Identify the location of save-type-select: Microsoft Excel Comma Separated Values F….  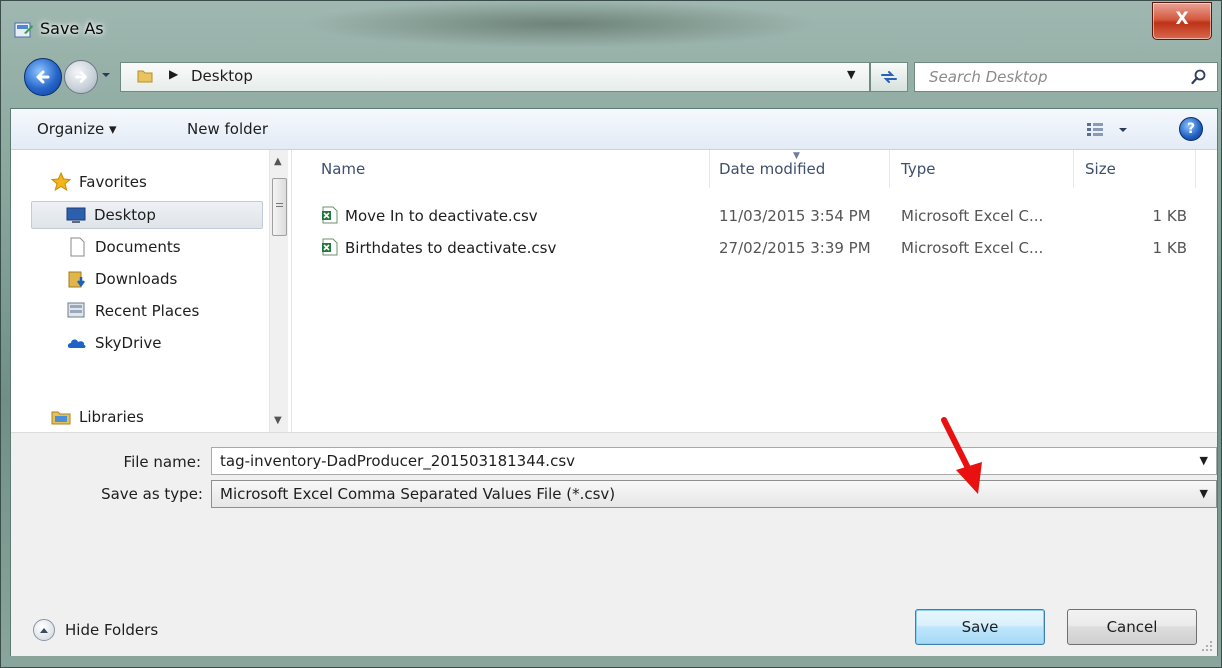
(714, 494).